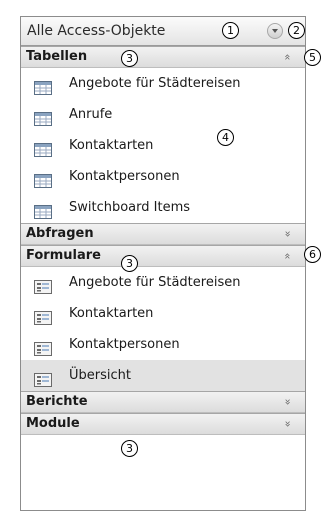  I want to click on group-header-formulare: Formulare », so click(163, 256).